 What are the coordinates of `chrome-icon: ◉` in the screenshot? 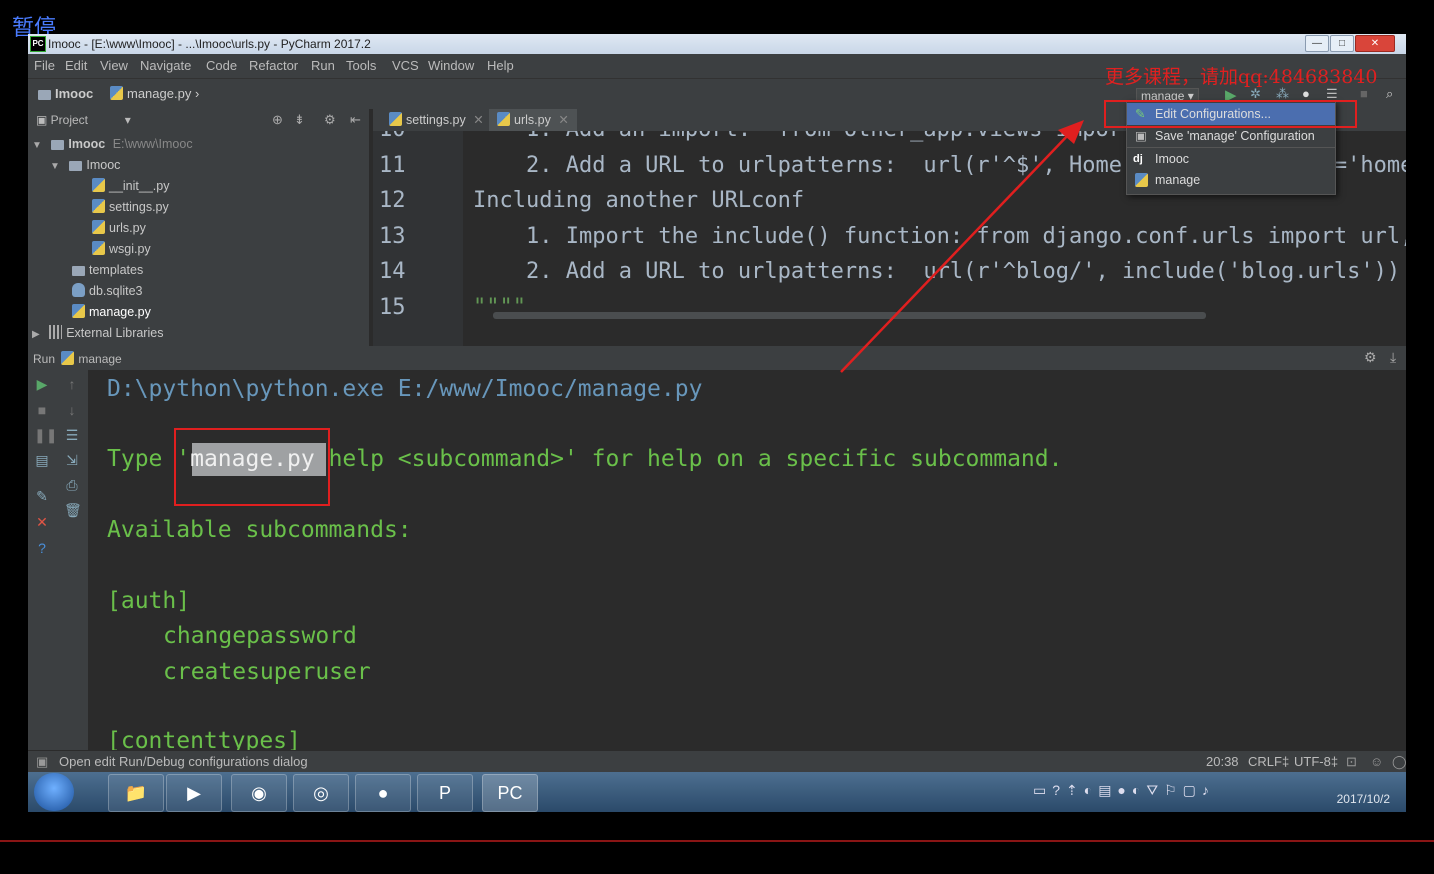 It's located at (259, 793).